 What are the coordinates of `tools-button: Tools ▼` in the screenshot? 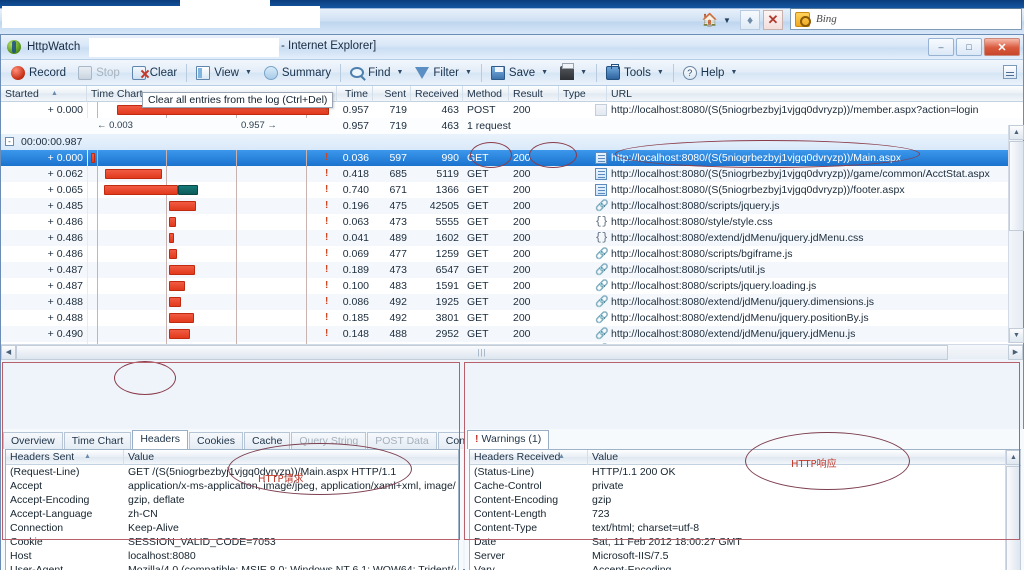 It's located at (635, 73).